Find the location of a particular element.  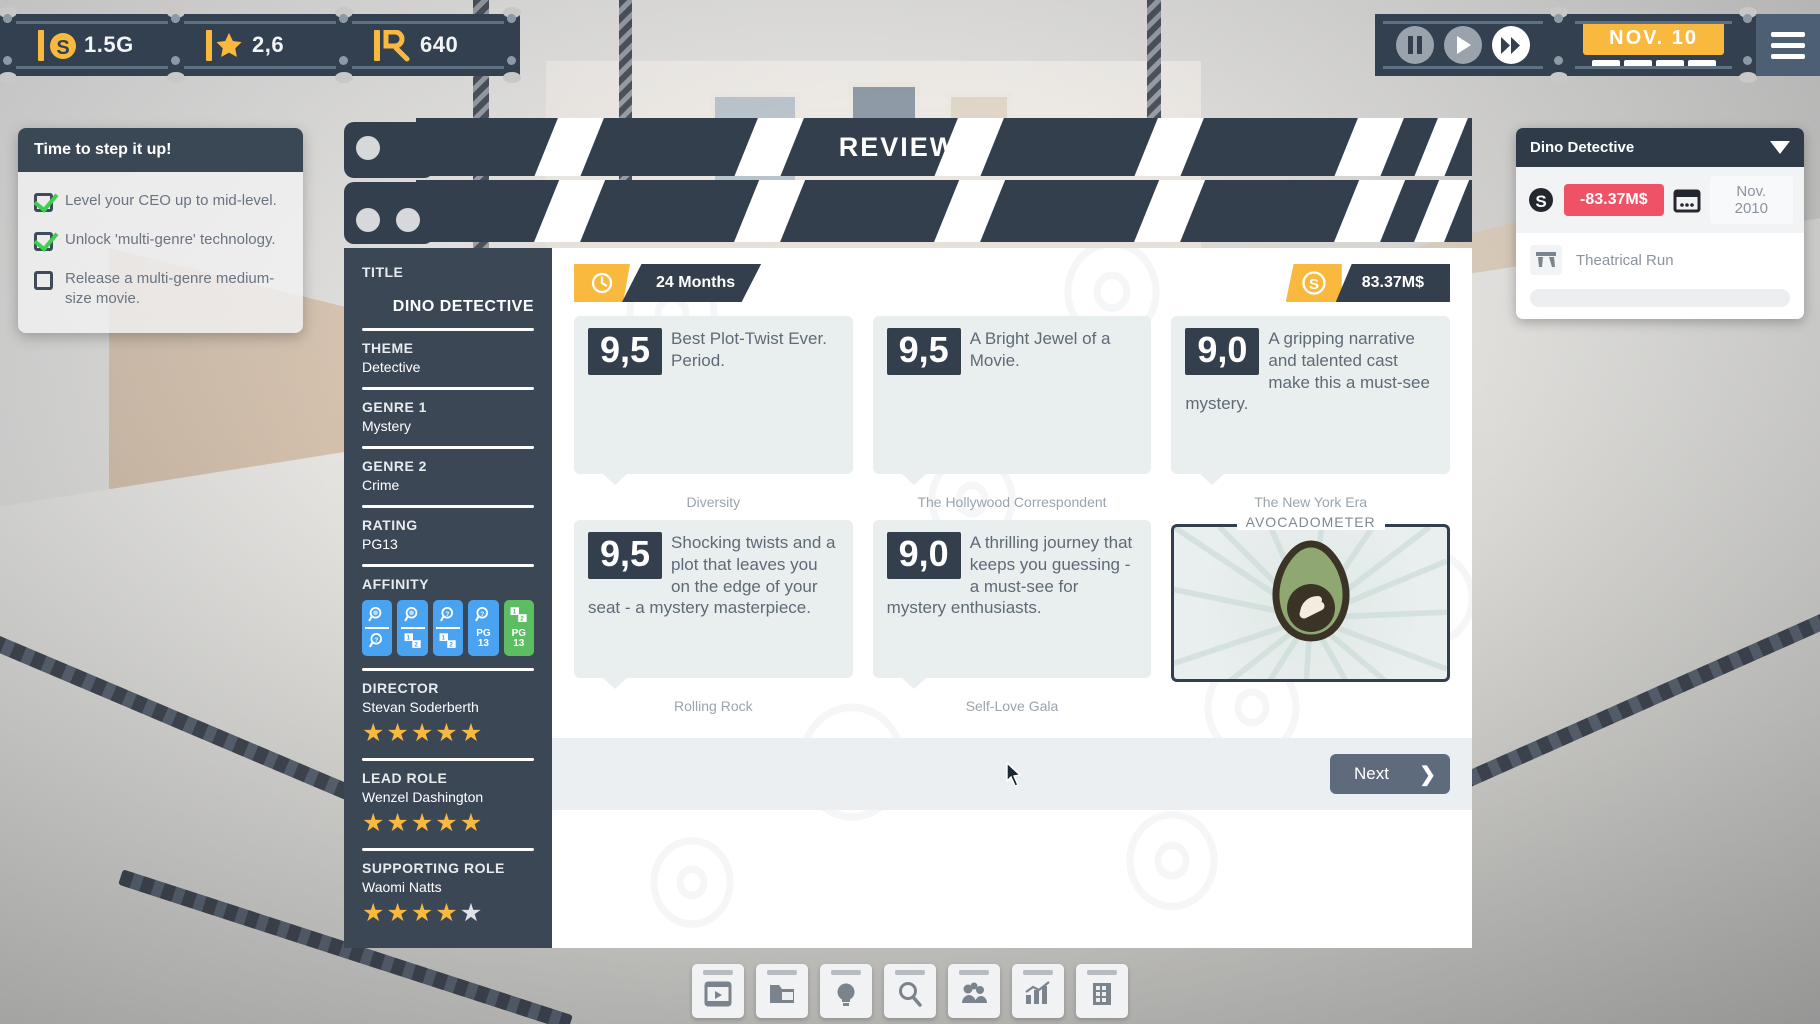

next-button: Next ❯ is located at coordinates (1390, 774).